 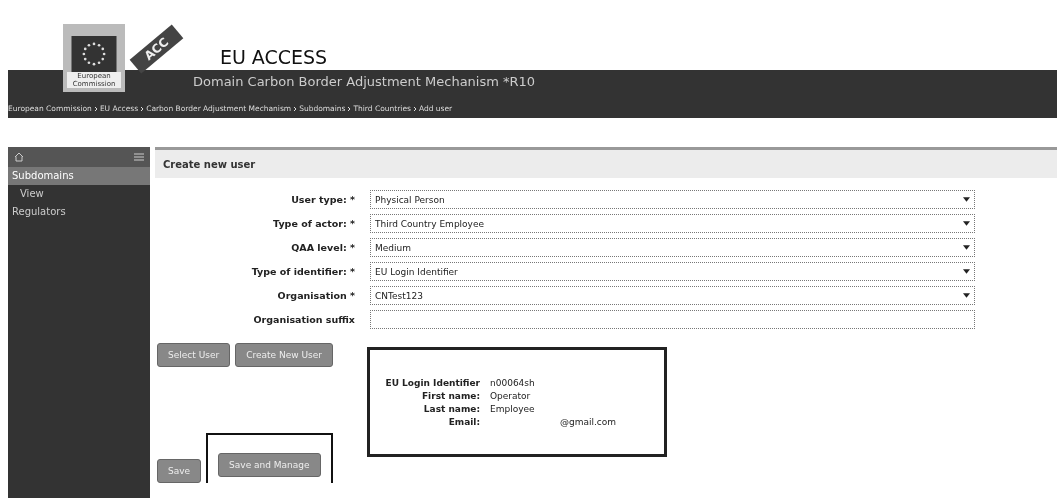 What do you see at coordinates (322, 199) in the screenshot?
I see `field-label: User type: *` at bounding box center [322, 199].